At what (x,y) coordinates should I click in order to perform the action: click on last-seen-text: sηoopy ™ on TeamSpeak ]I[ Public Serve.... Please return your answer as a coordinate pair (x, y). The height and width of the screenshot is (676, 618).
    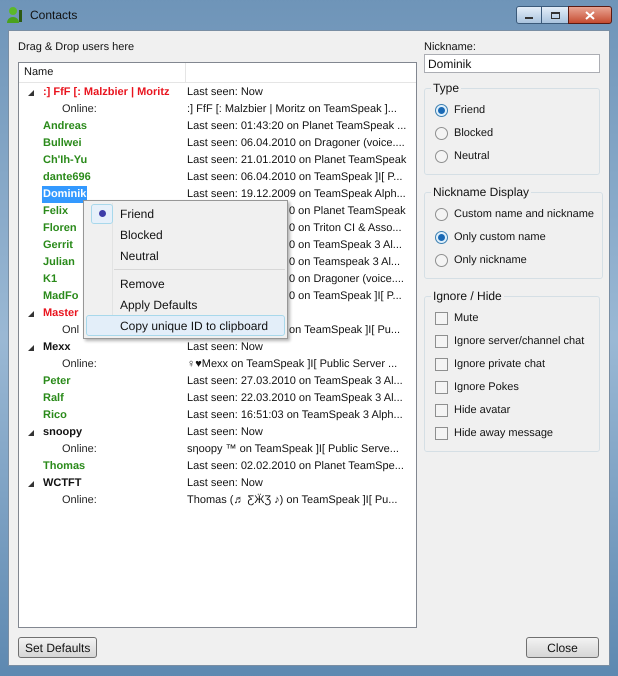
    Looking at the image, I should click on (293, 450).